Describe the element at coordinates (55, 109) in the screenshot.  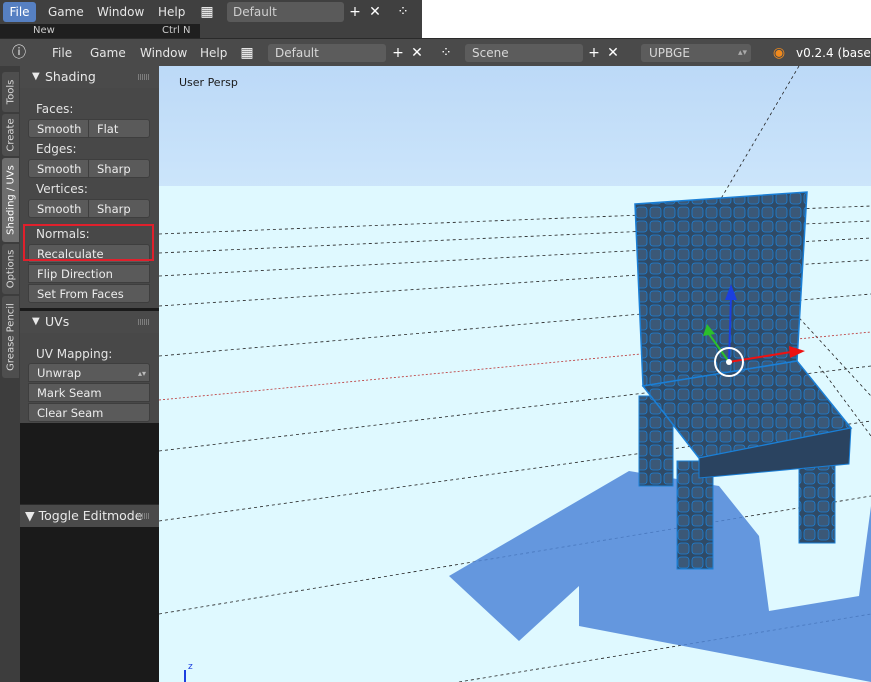
I see `faces-label: Faces:` at that location.